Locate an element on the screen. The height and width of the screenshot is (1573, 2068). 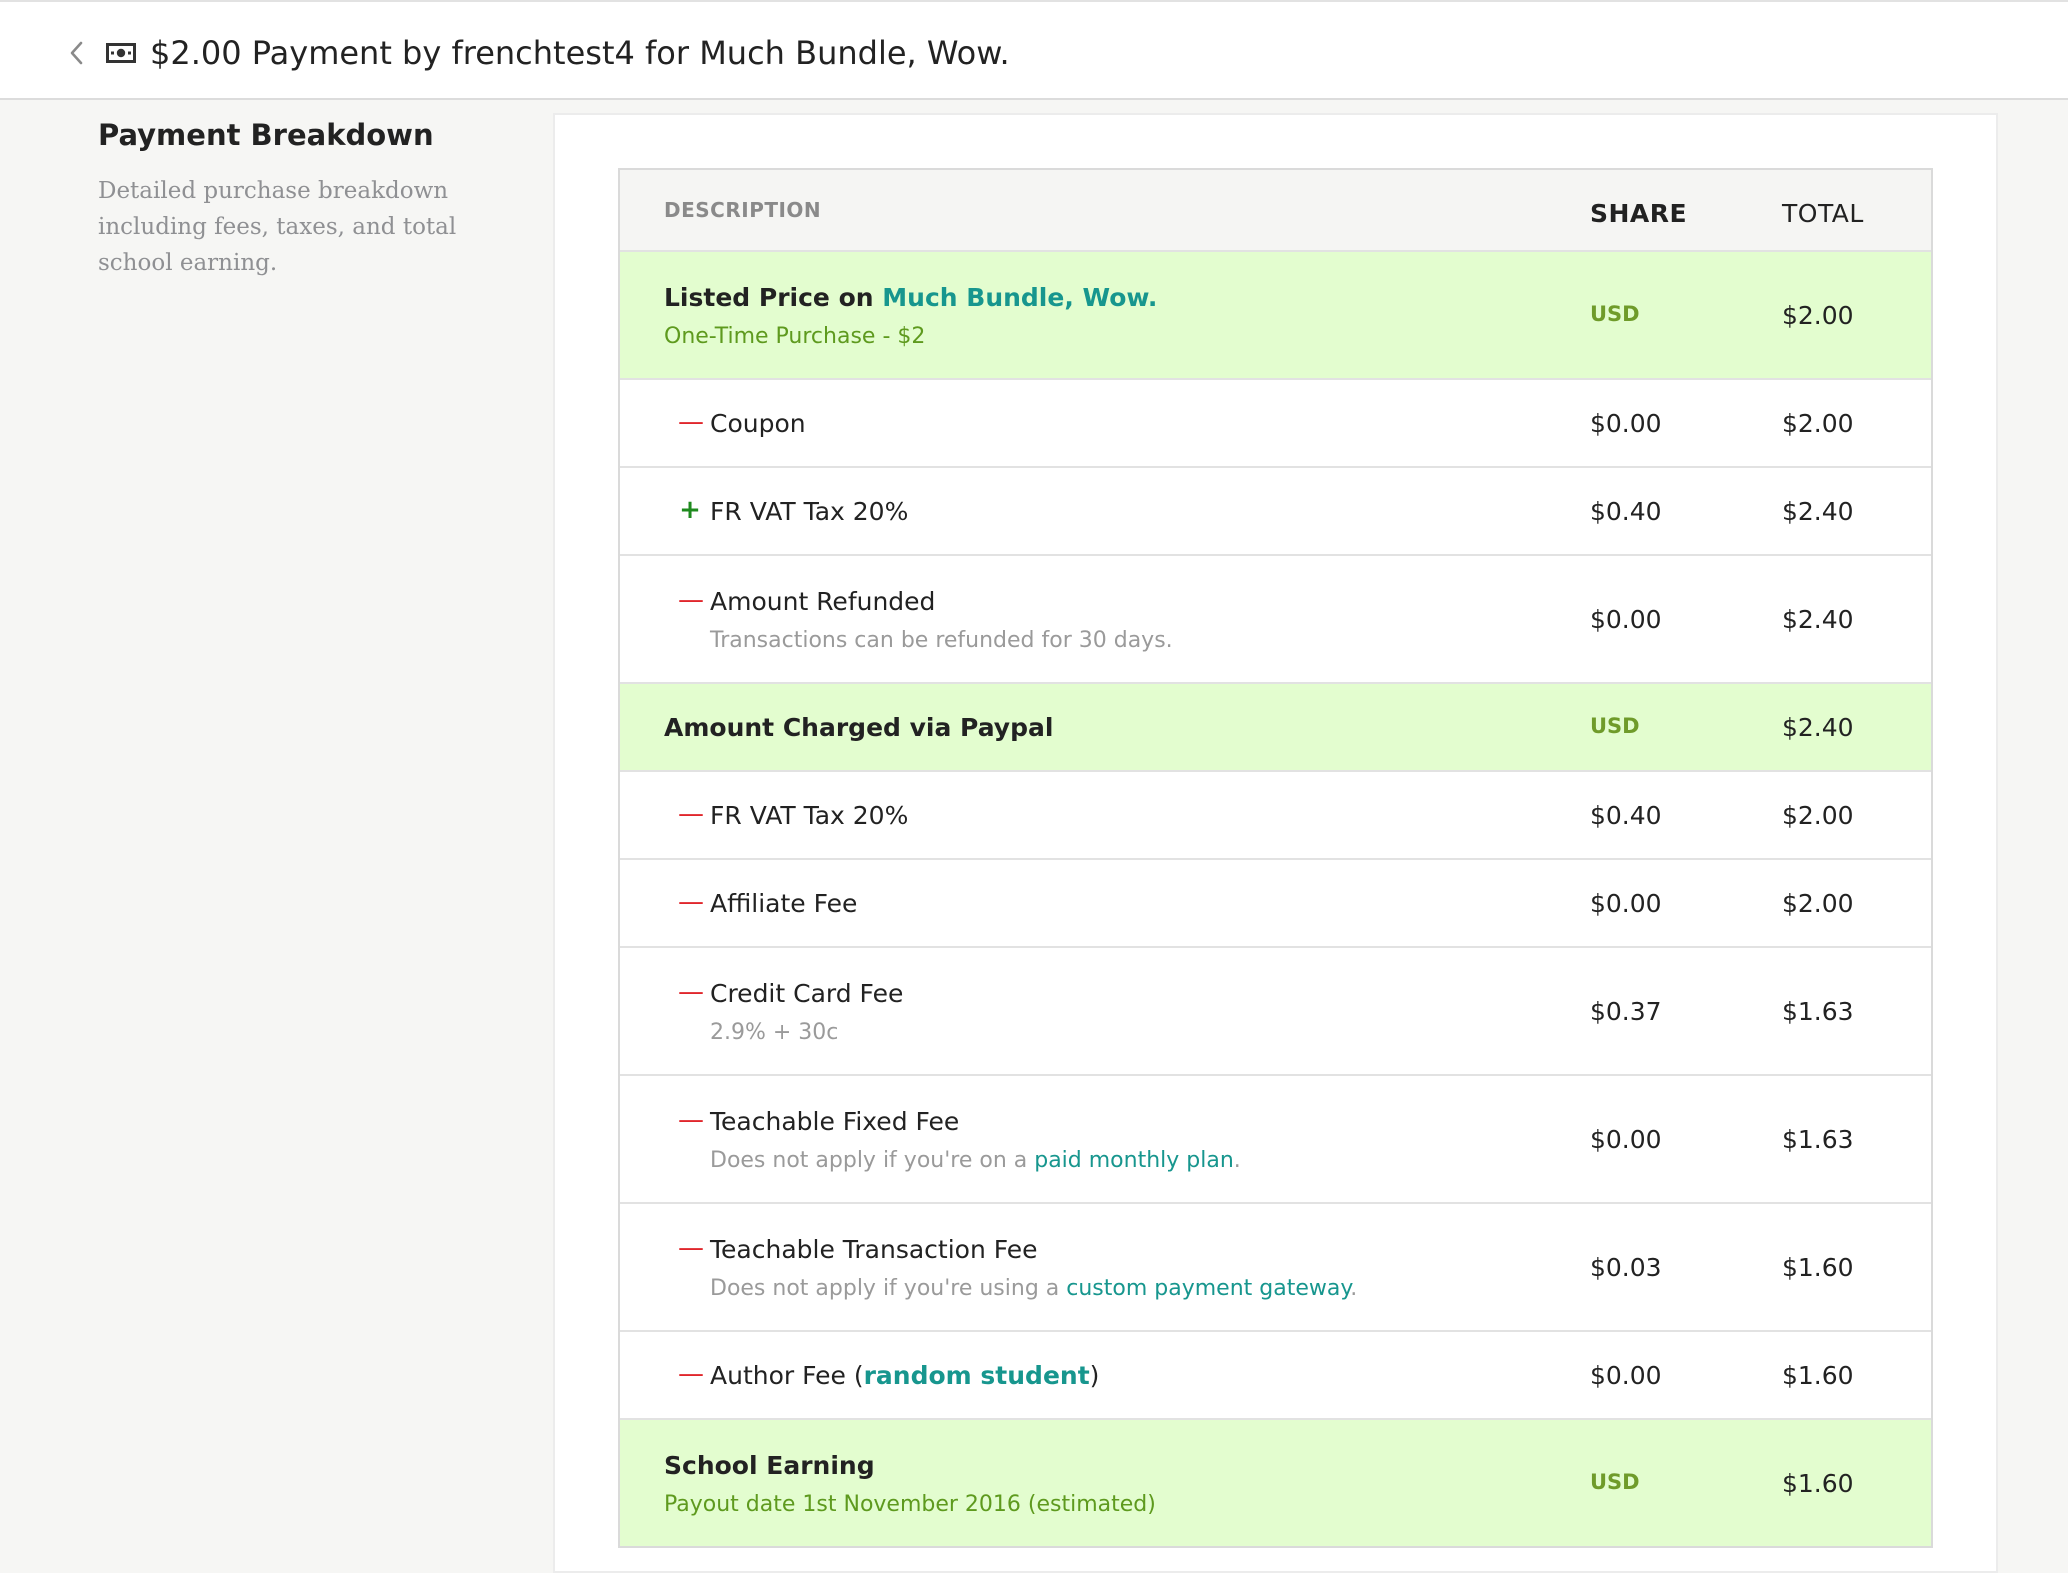
affiliate-fee-row: — Affiliate Fee $0.00 $2.00 is located at coordinates (1275, 902).